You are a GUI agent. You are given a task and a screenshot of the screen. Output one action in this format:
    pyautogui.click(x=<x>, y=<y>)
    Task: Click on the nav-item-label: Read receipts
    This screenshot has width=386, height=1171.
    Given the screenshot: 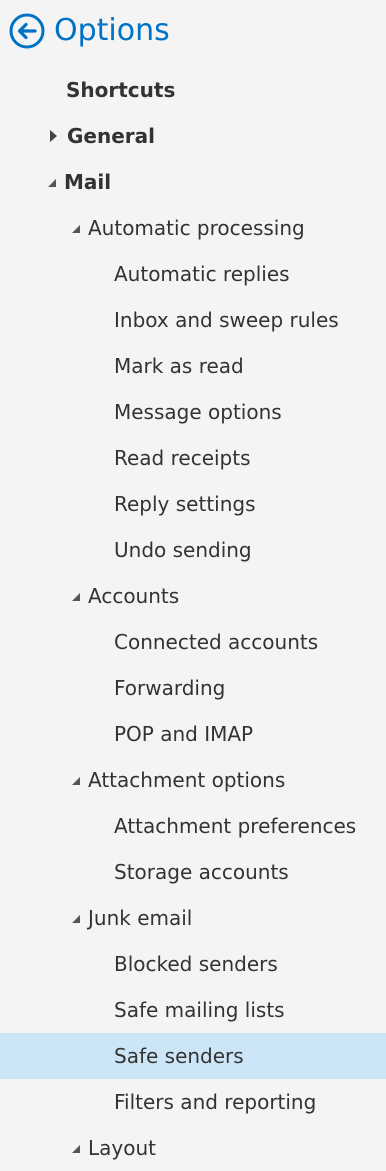 What is the action you would take?
    pyautogui.click(x=182, y=458)
    